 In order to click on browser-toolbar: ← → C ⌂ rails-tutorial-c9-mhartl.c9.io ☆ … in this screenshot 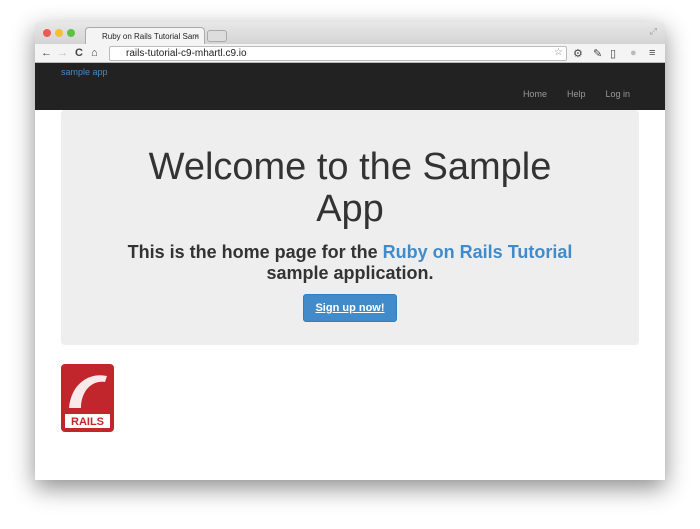, I will do `click(350, 53)`.